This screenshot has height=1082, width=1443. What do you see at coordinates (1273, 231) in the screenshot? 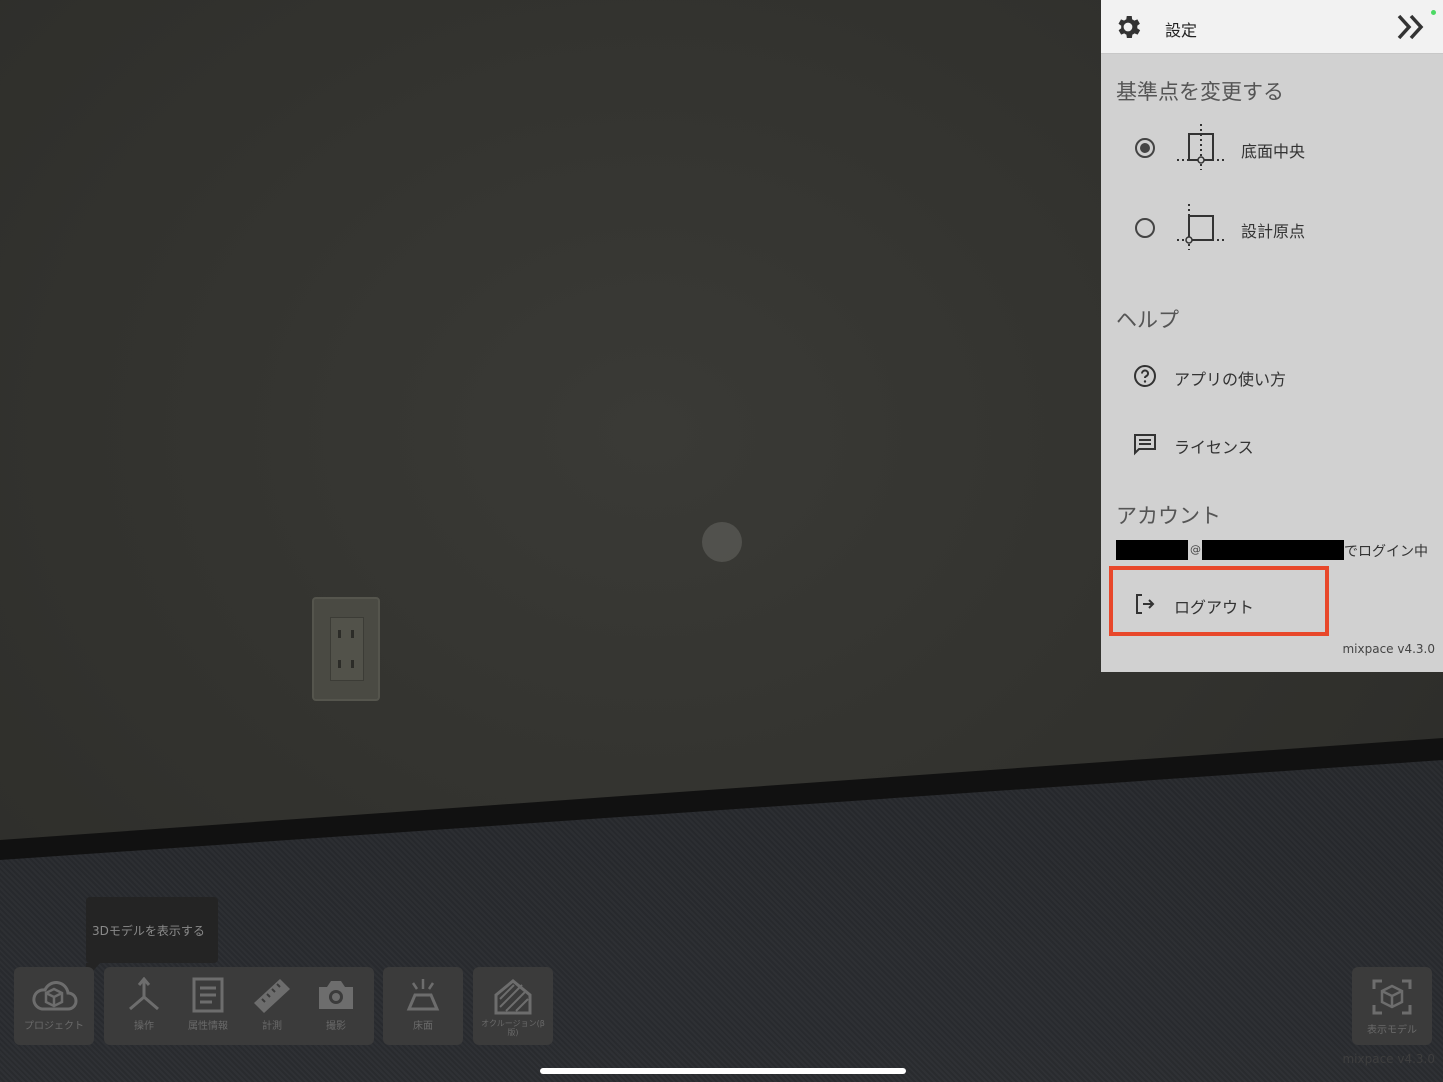
I see `option-label: 設計原点` at bounding box center [1273, 231].